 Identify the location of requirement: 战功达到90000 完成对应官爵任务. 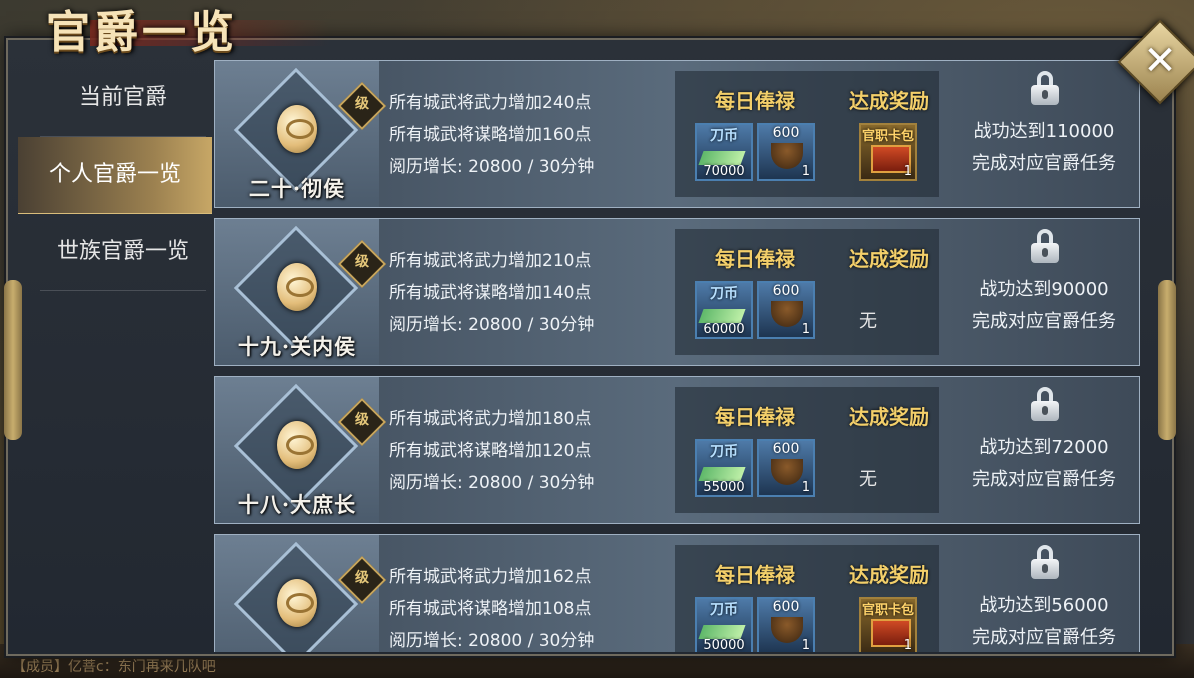
(1044, 292).